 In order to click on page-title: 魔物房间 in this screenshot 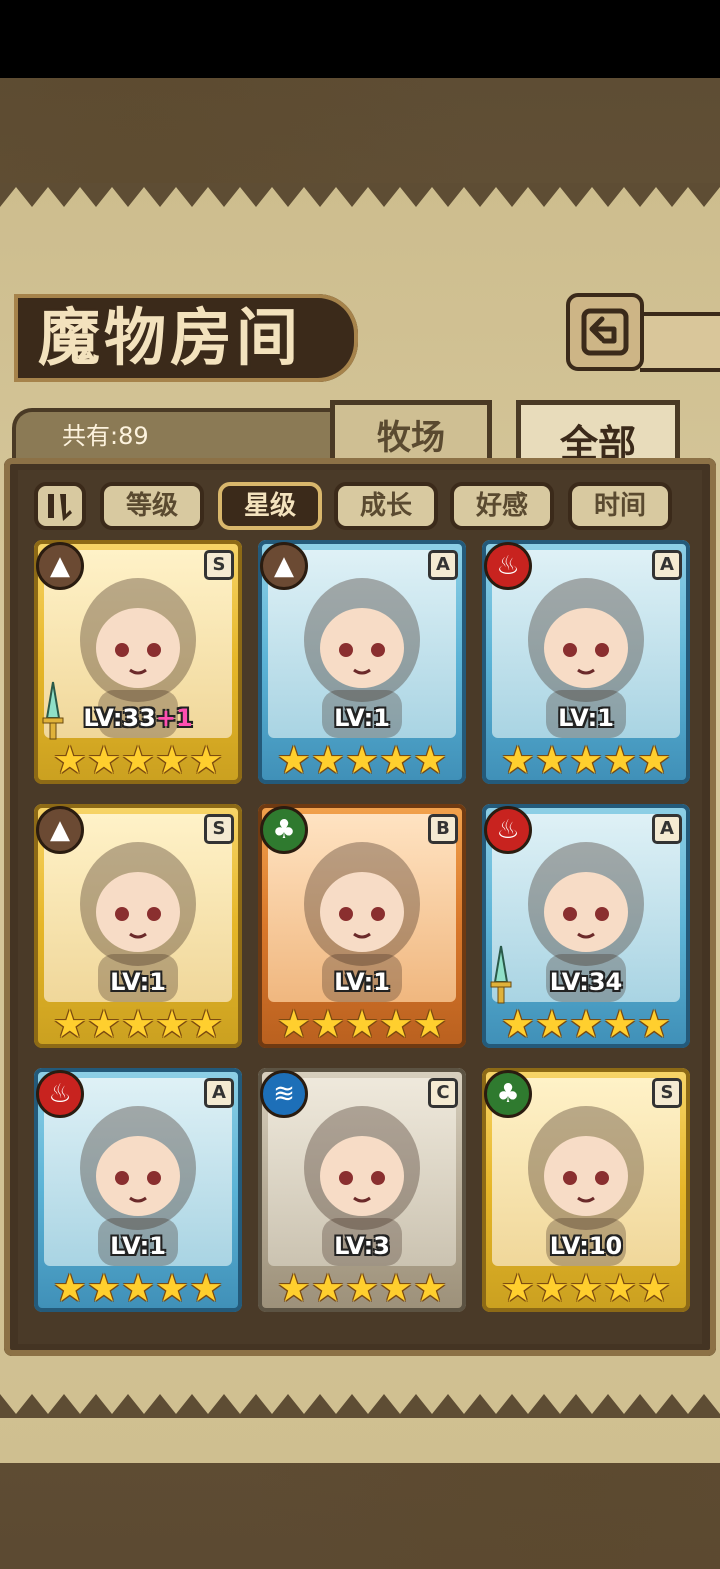, I will do `click(170, 337)`.